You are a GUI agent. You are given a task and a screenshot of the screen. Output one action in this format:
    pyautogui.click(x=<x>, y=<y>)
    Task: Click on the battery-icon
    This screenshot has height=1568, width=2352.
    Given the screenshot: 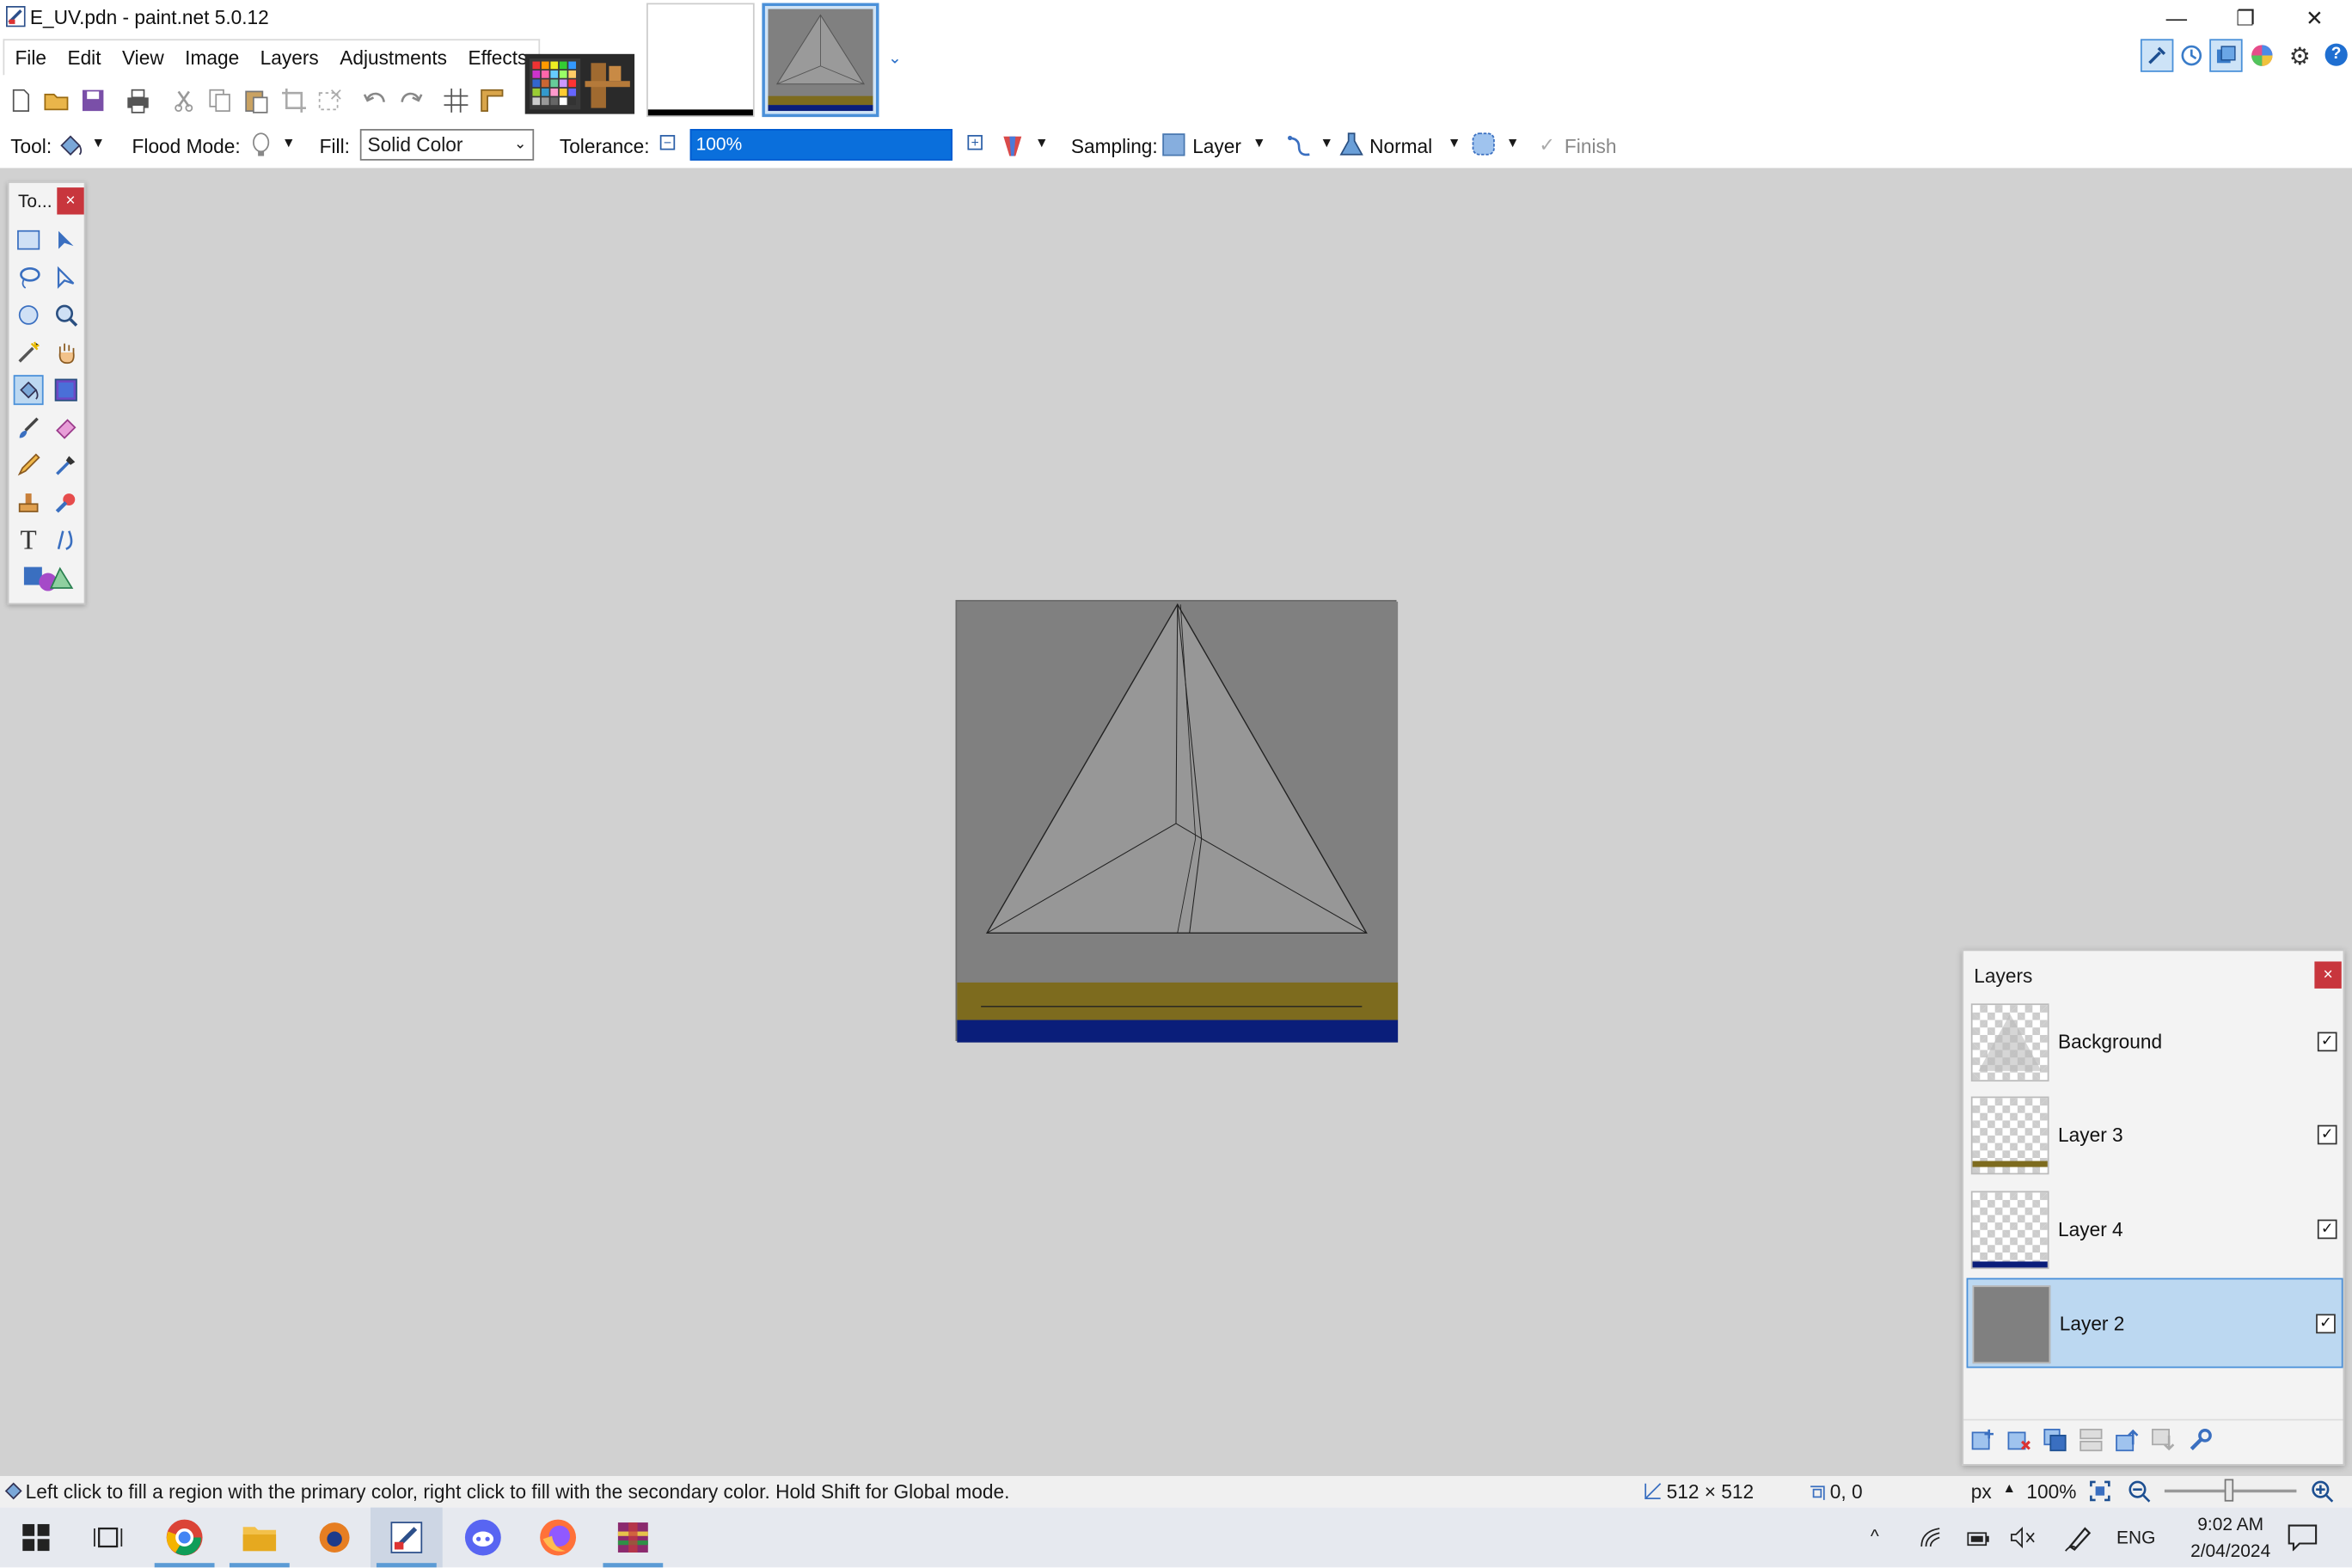 What is the action you would take?
    pyautogui.click(x=1979, y=1541)
    